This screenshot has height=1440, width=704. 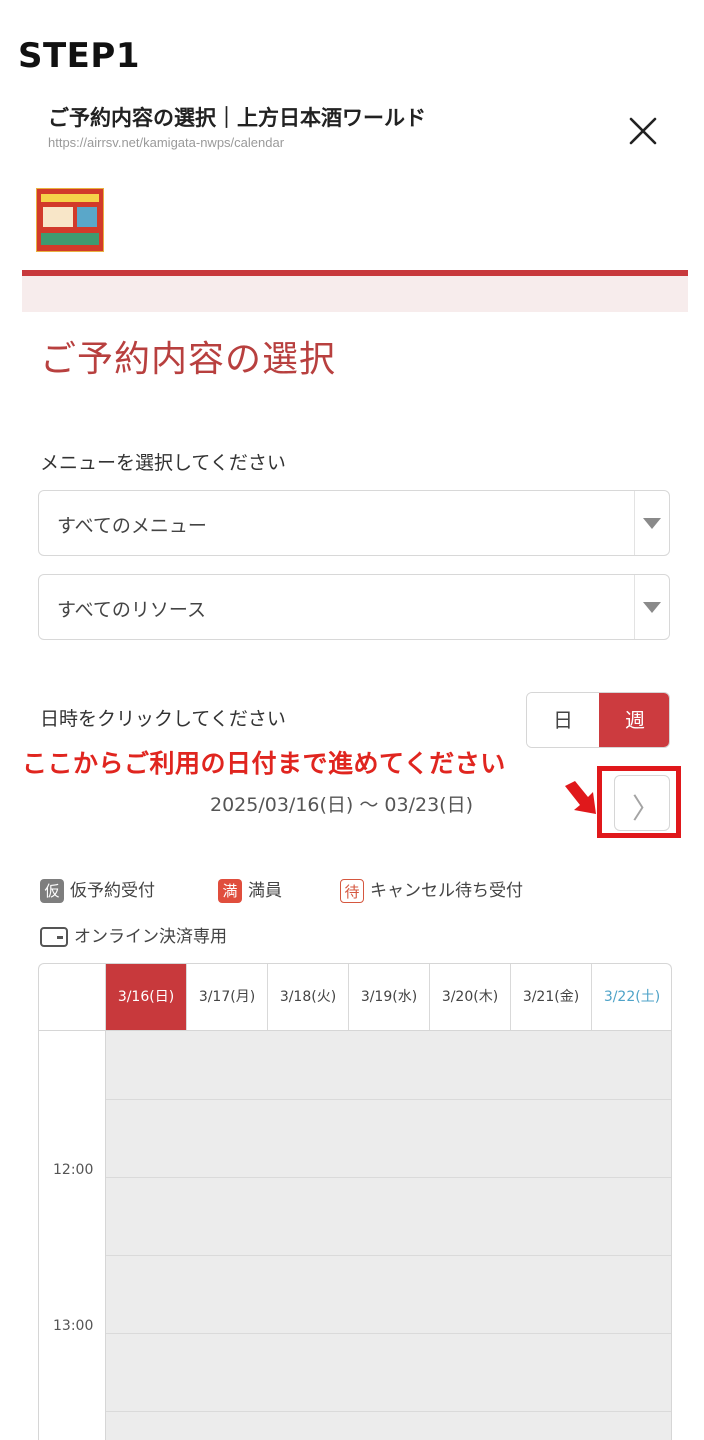 I want to click on menu-select: すべてのメニュー, so click(x=354, y=523).